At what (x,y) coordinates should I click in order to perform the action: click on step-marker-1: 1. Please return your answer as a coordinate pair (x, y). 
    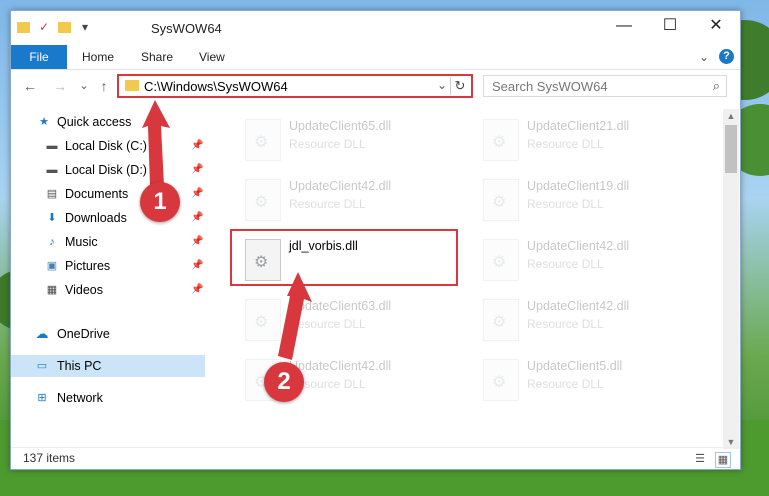
    Looking at the image, I should click on (160, 202).